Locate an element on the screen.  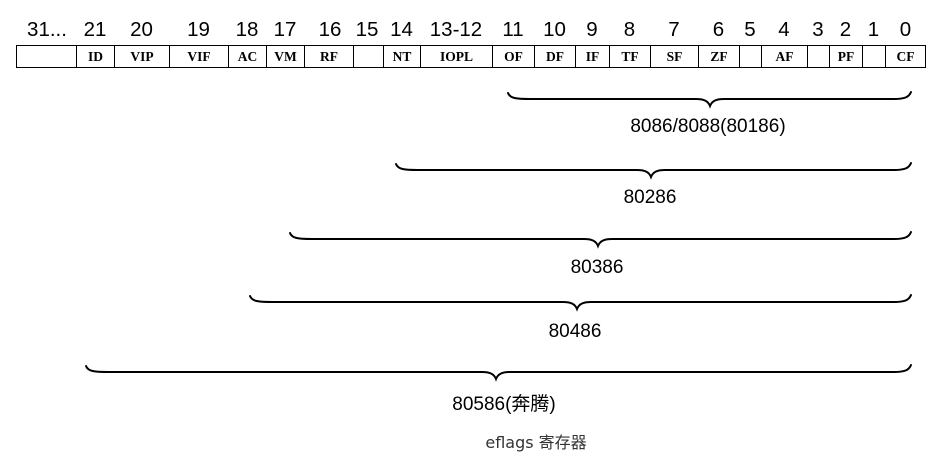
coverage-label-80386: 80386 is located at coordinates (597, 267).